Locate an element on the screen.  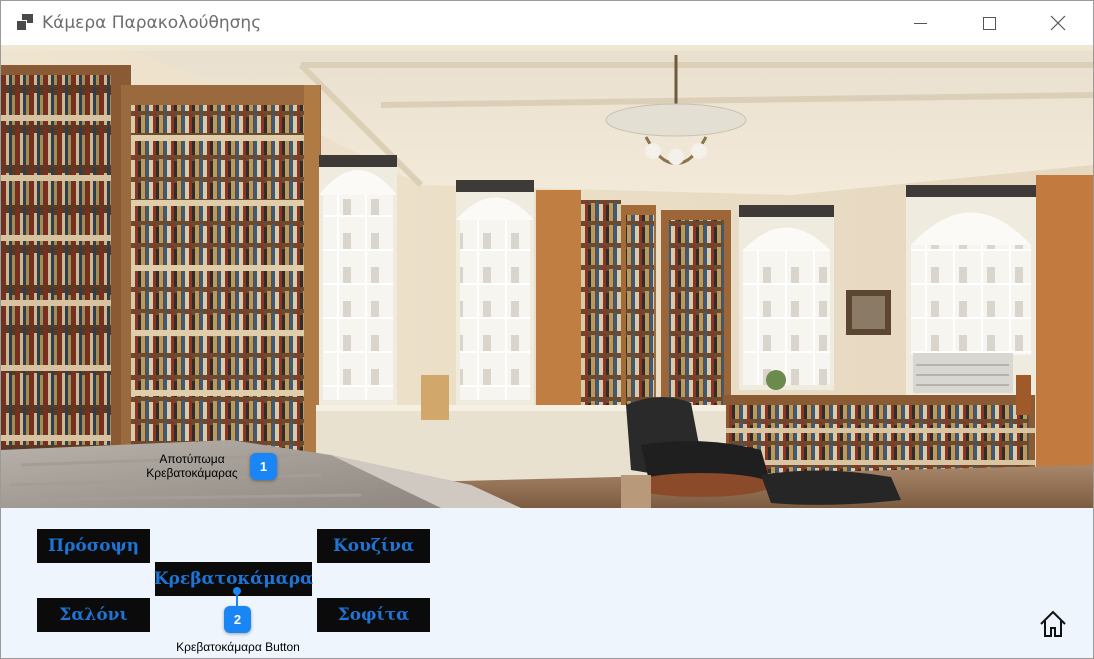
title-bar: Κάμερα Παρακολούθησης is located at coordinates (547, 23).